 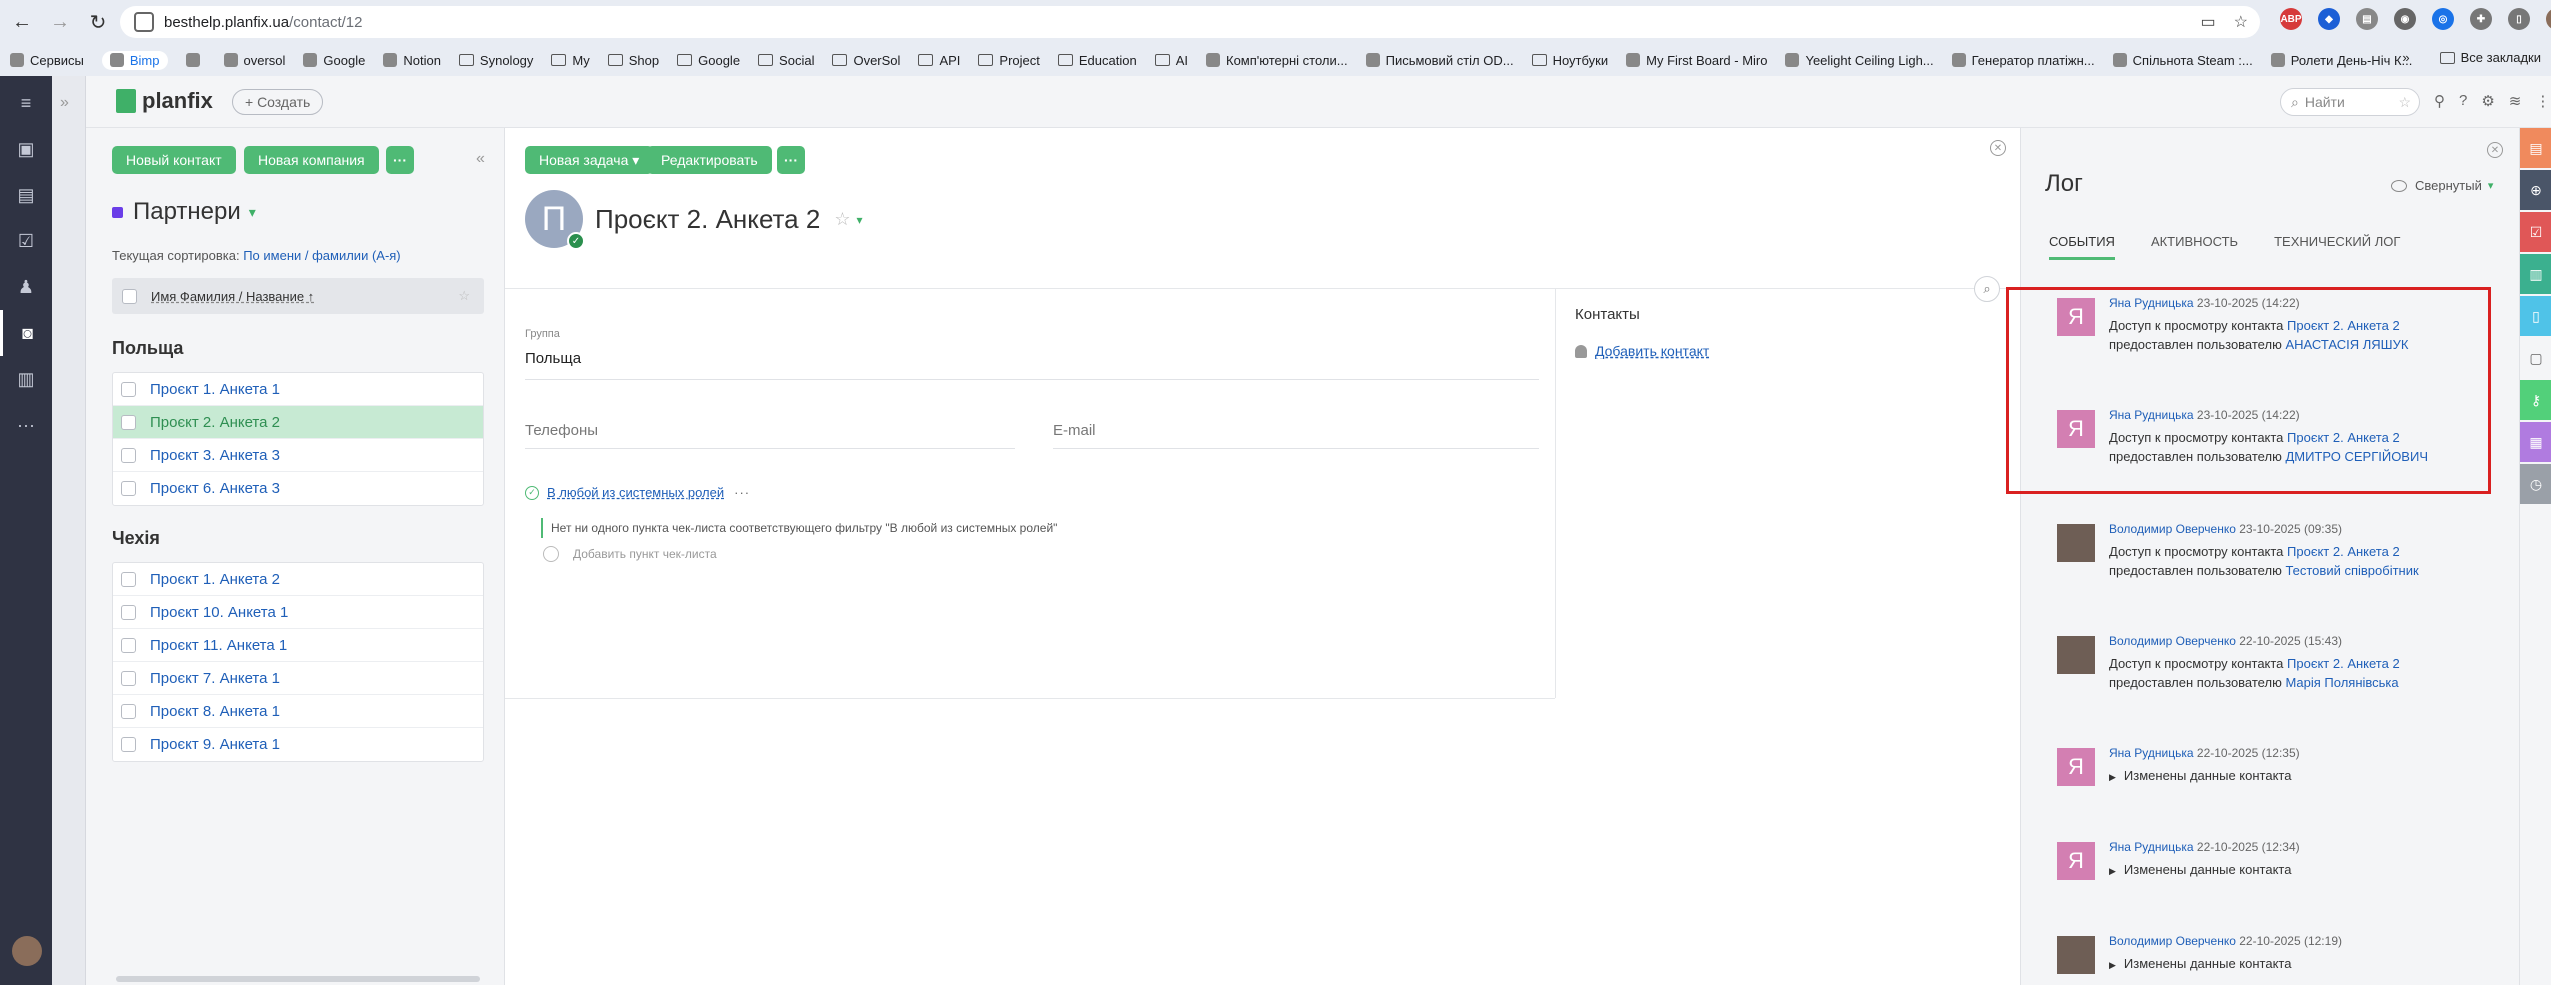 I want to click on close-log-icon: ✕, so click(x=2495, y=150).